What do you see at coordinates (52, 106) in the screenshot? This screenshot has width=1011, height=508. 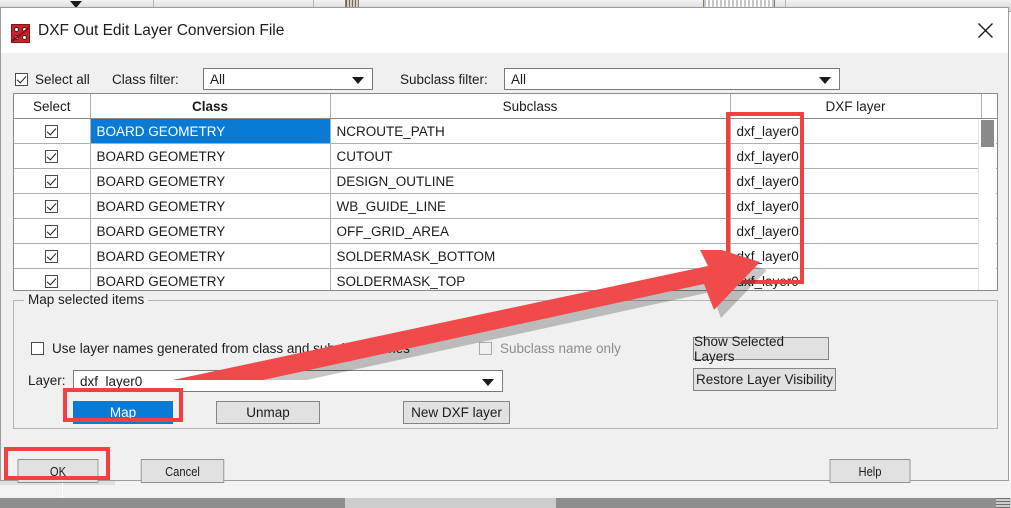 I see `column-header-select: Select` at bounding box center [52, 106].